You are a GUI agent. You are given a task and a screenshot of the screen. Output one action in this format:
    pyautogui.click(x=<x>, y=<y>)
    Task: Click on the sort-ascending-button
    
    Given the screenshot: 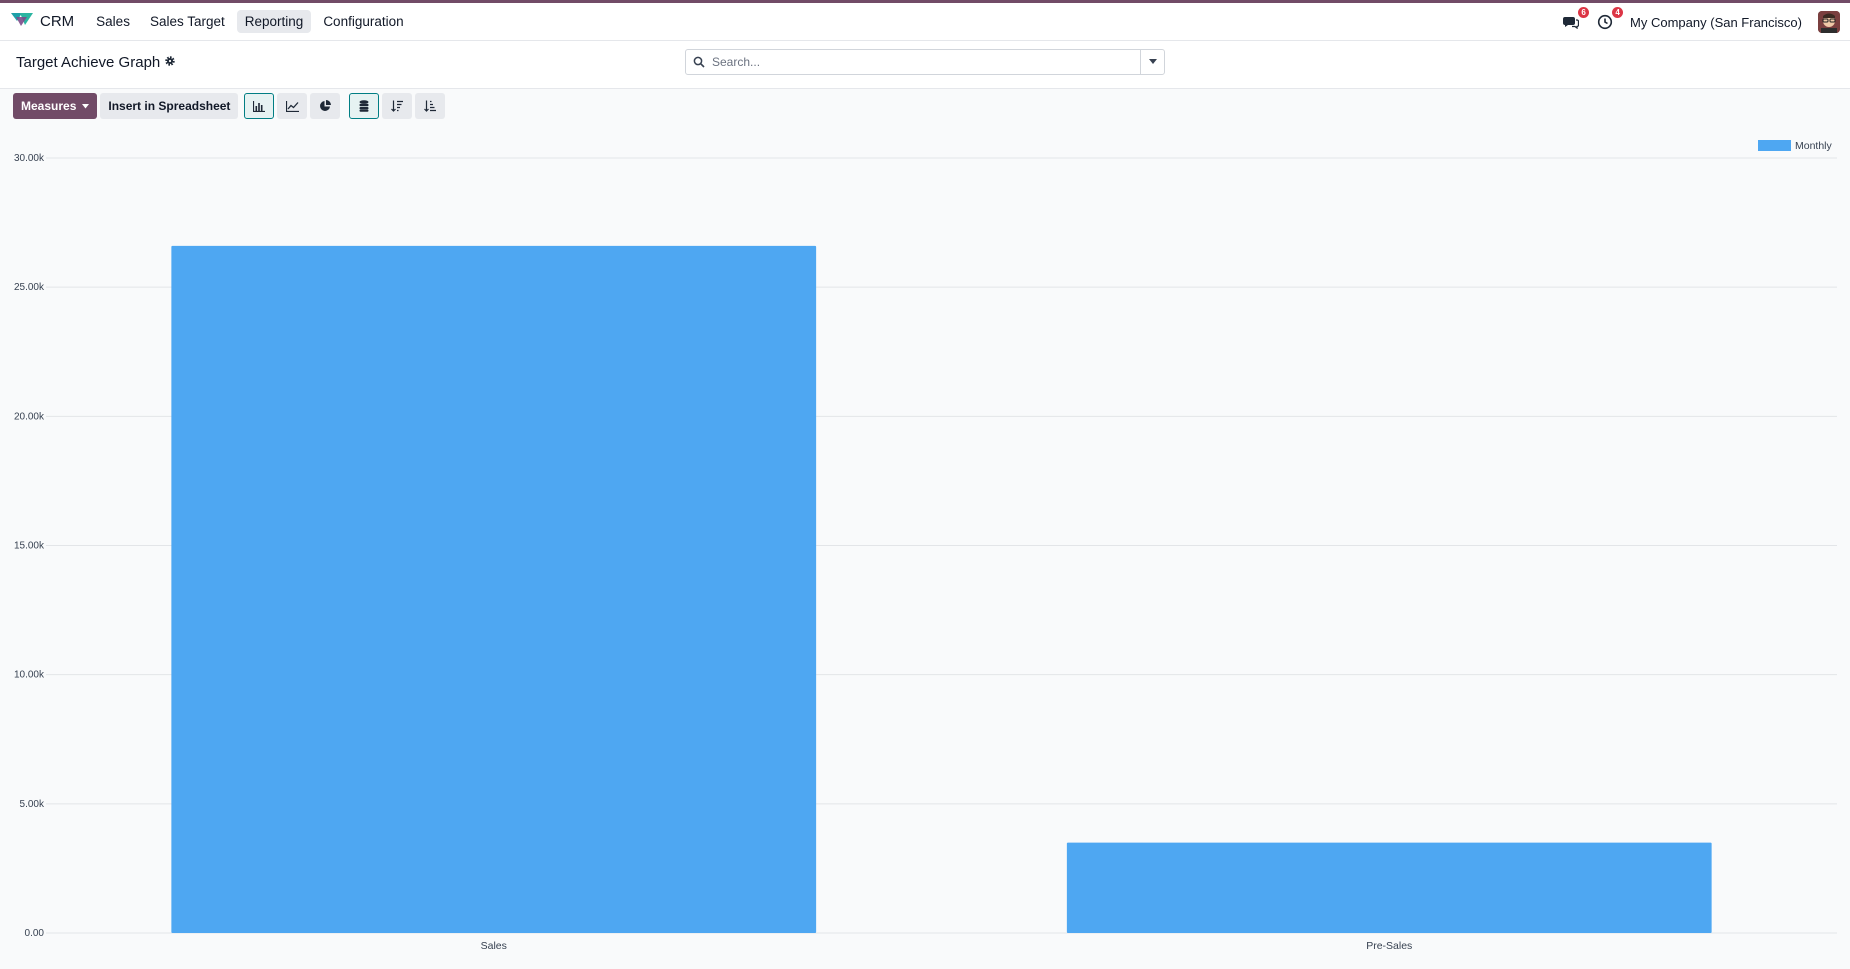 What is the action you would take?
    pyautogui.click(x=430, y=106)
    